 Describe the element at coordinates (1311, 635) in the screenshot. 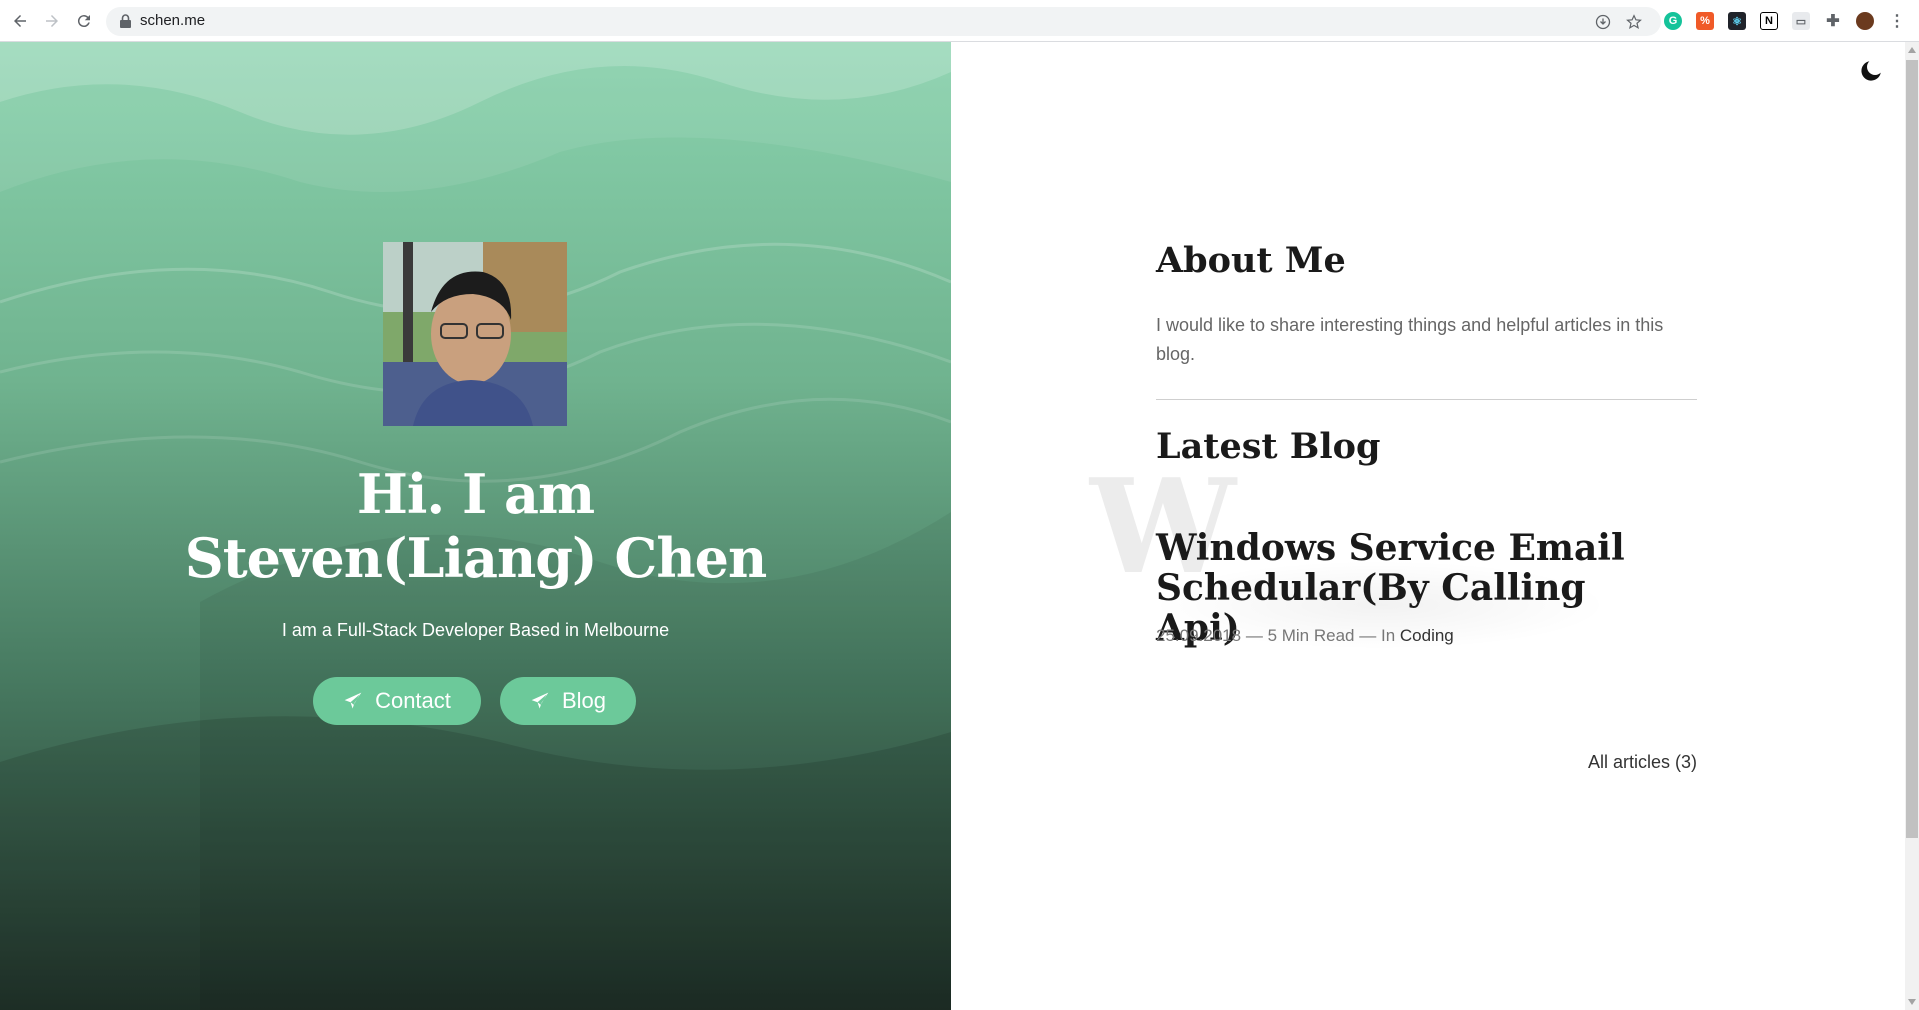

I see `post-read-time: 5 Min Read` at that location.